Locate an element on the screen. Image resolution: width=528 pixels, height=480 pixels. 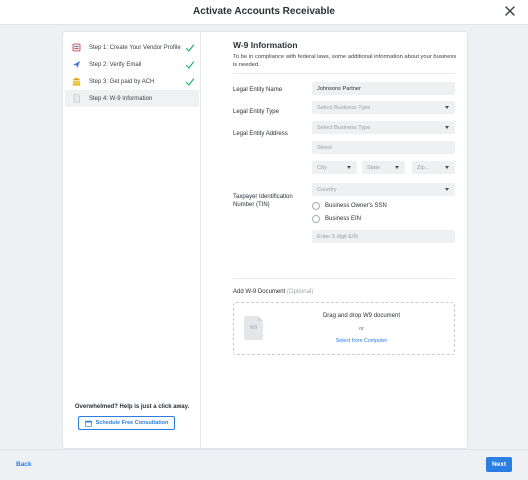
select-placeholder: City is located at coordinates (322, 167).